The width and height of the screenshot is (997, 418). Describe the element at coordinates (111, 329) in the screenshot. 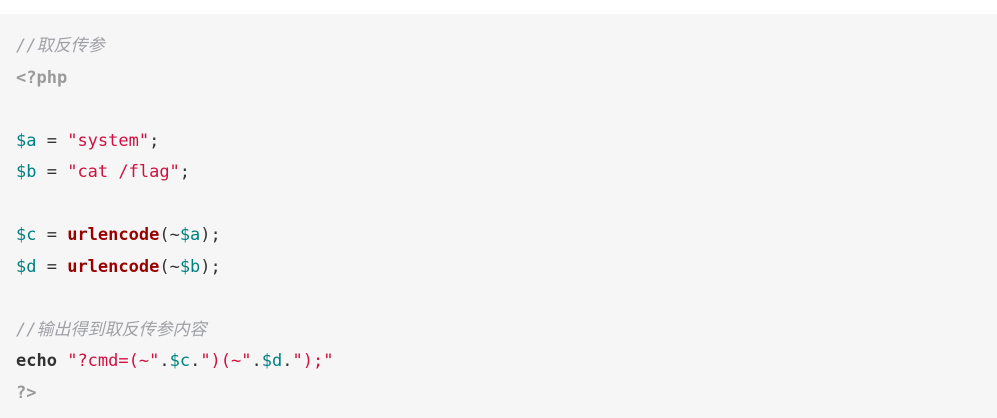

I see `code-comment: //输出得到取反传参内容` at that location.